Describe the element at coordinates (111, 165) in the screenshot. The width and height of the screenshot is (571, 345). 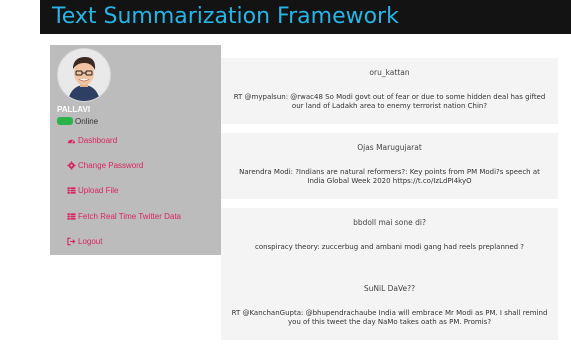
I see `nav-change-password-label: Change Password` at that location.